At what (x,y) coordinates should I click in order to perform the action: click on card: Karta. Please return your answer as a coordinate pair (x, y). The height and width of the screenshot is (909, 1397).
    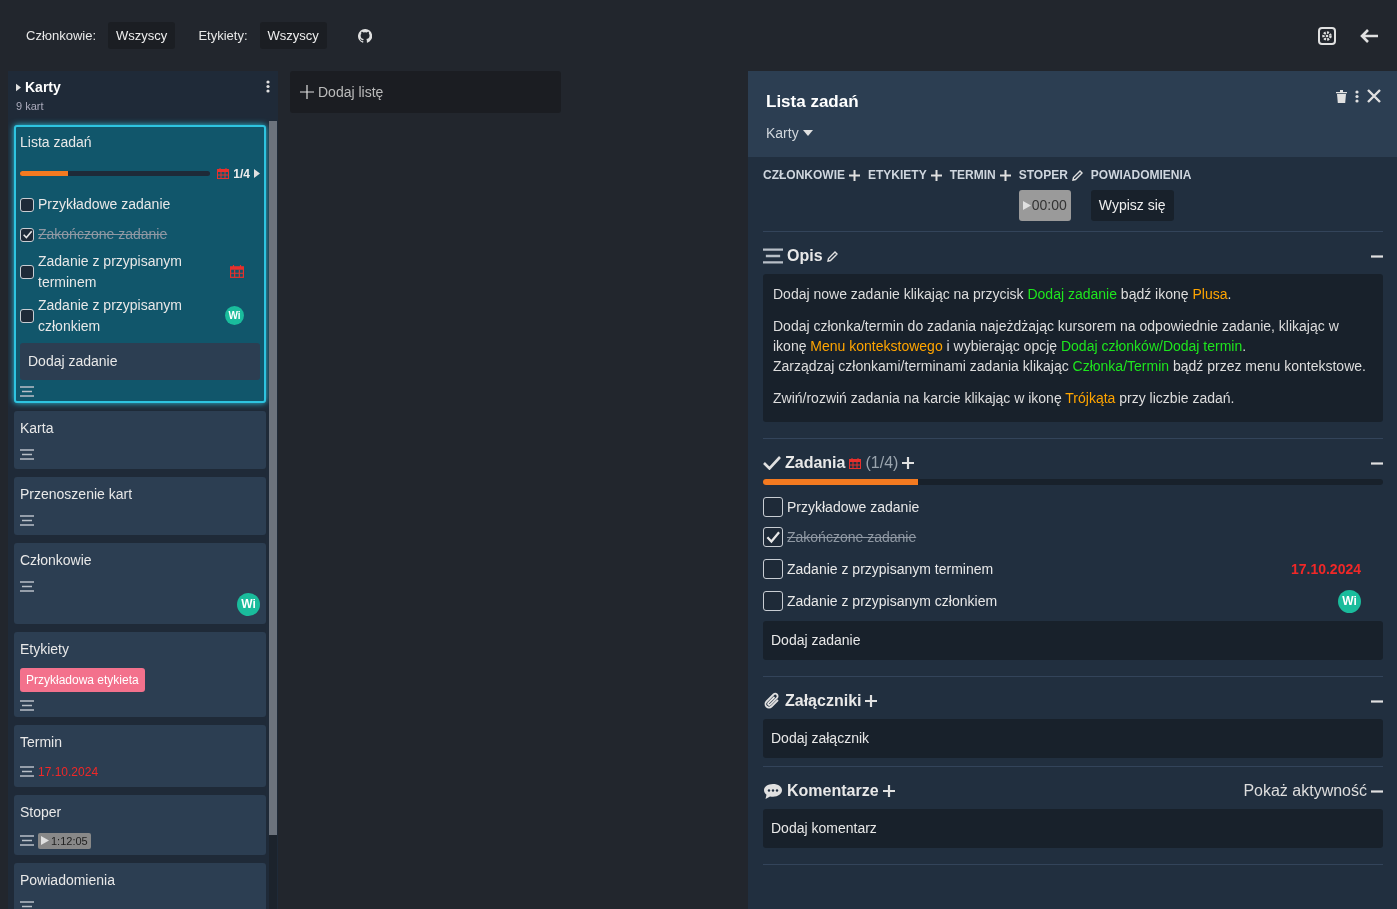
    Looking at the image, I should click on (140, 439).